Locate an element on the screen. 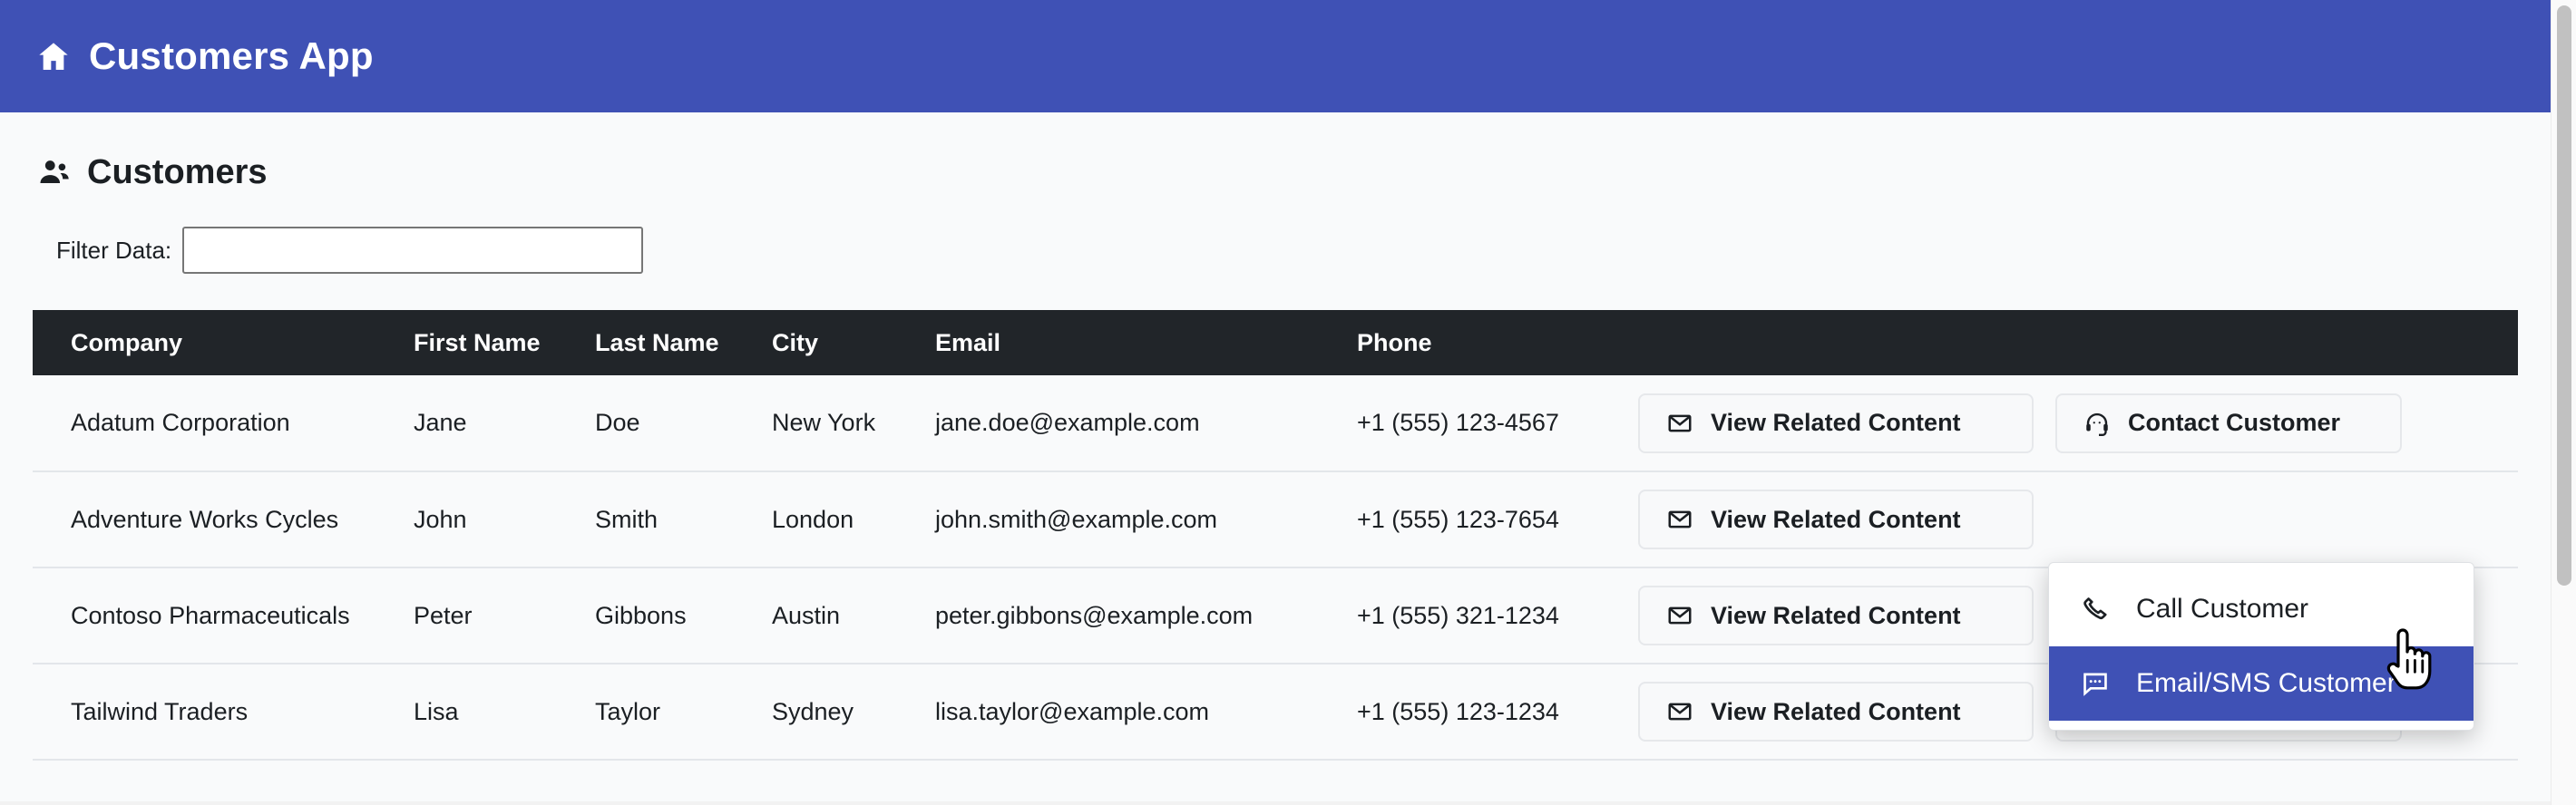 Image resolution: width=2576 pixels, height=805 pixels. cell-city: Austin is located at coordinates (853, 615).